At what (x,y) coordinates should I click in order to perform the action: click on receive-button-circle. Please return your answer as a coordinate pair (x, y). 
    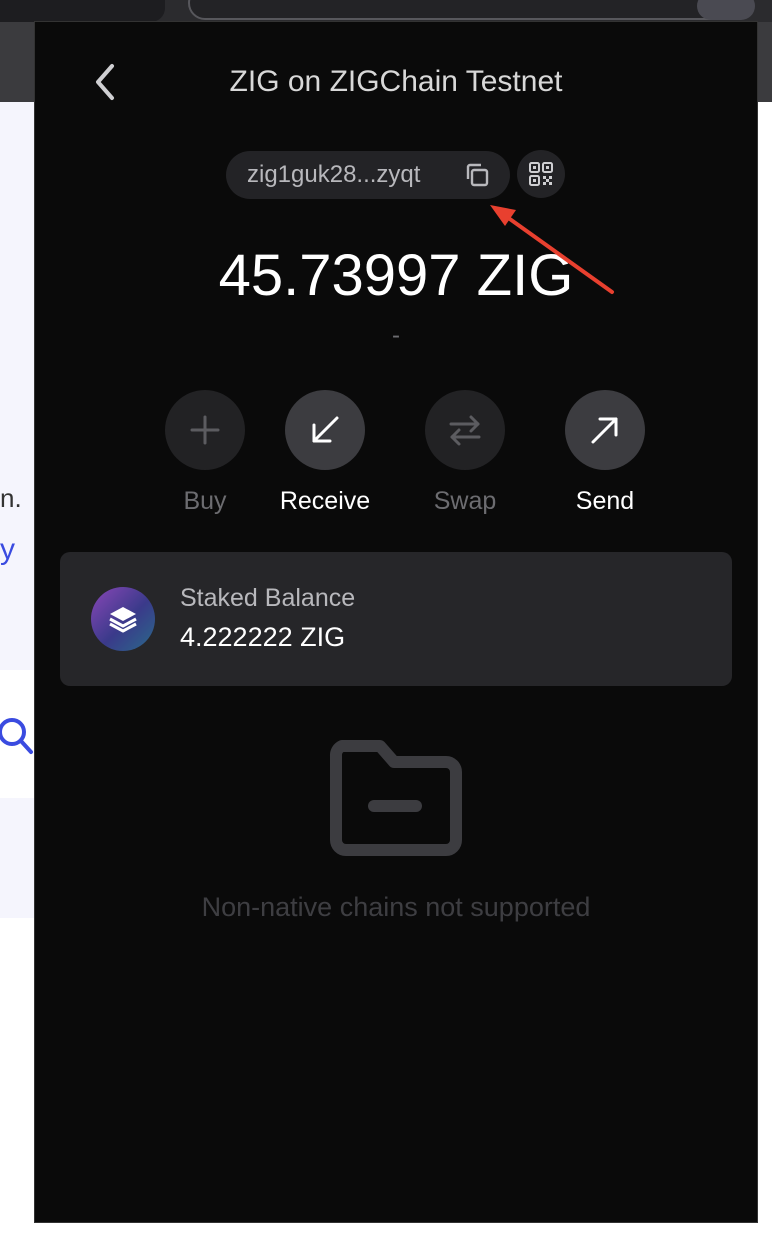
    Looking at the image, I should click on (325, 430).